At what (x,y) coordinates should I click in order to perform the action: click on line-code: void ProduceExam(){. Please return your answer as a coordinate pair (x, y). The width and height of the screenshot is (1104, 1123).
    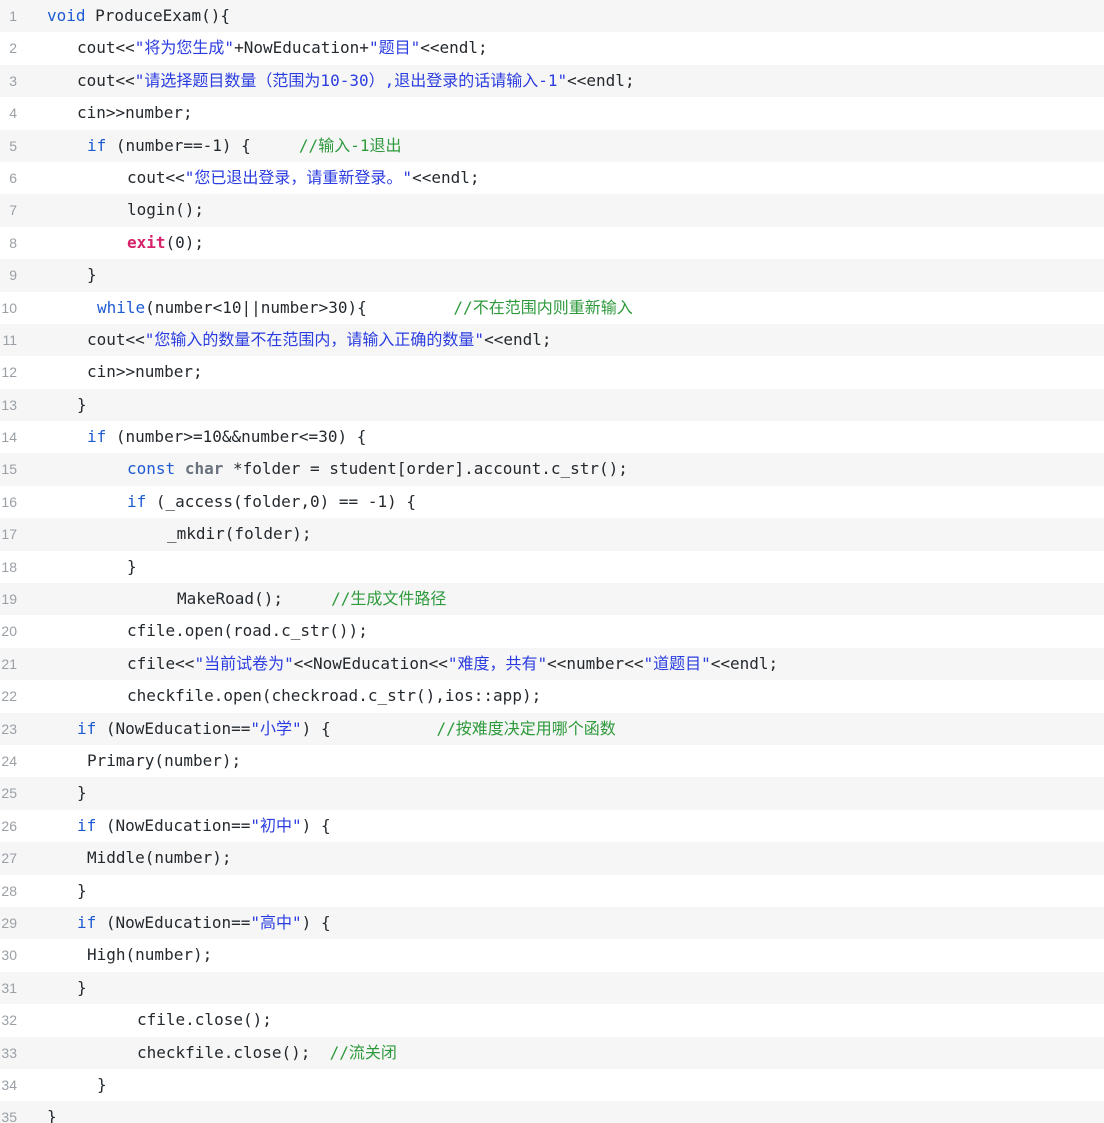
    Looking at the image, I should click on (575, 16).